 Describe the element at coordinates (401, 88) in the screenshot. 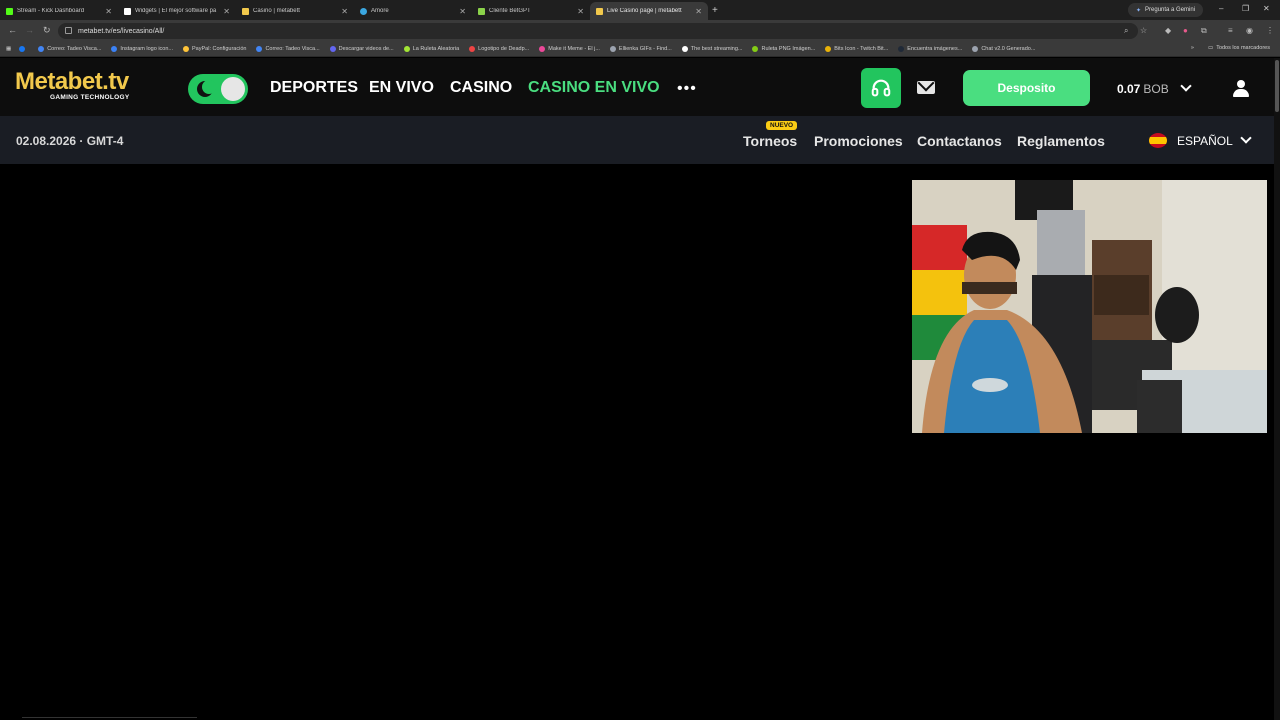

I see `nav-en-vivo: EN VIVO` at that location.